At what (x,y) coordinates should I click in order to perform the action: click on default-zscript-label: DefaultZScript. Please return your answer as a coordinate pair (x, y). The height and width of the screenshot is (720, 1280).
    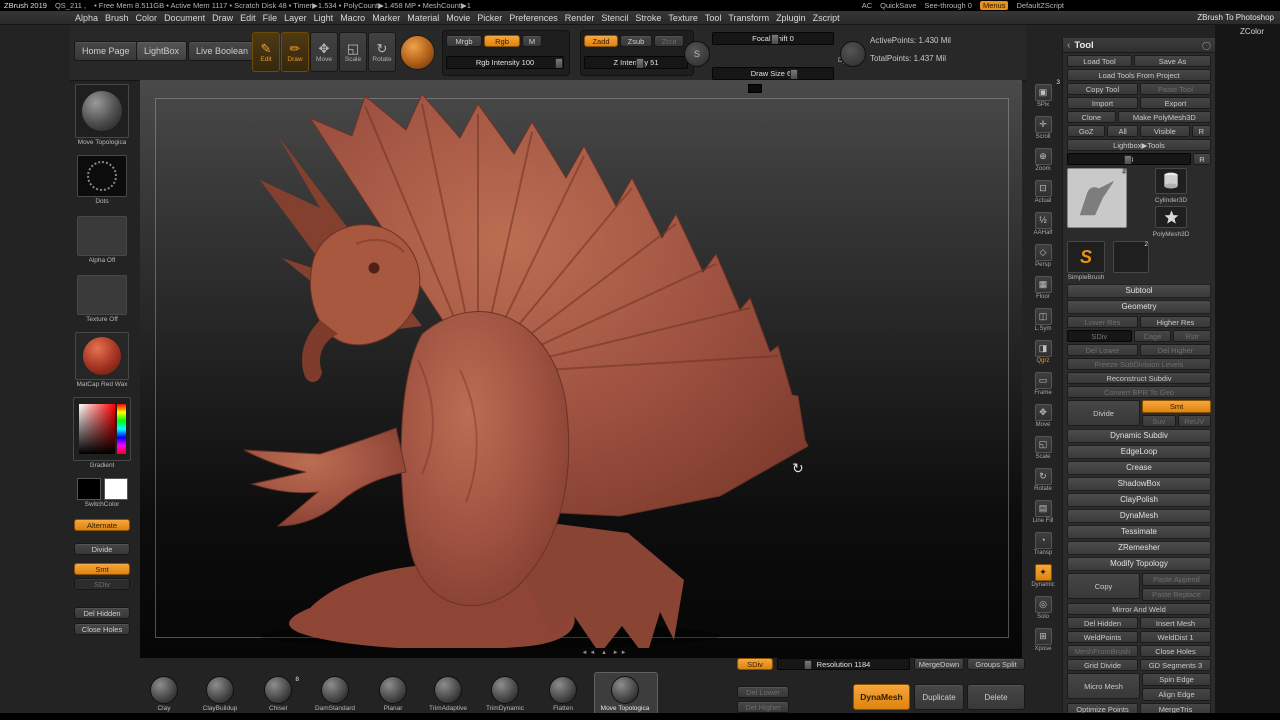
    Looking at the image, I should click on (1040, 5).